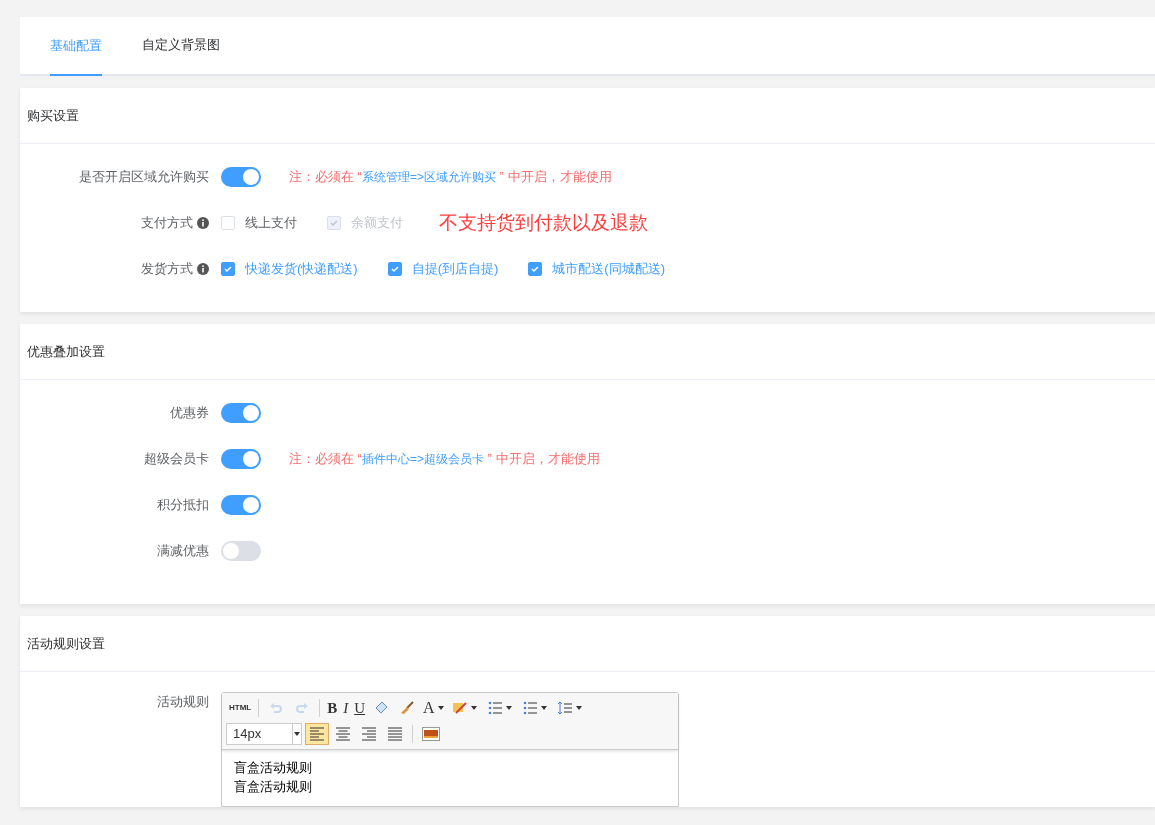 This screenshot has height=825, width=1155. I want to click on field-label: 是否开启区域允许购买, so click(144, 177).